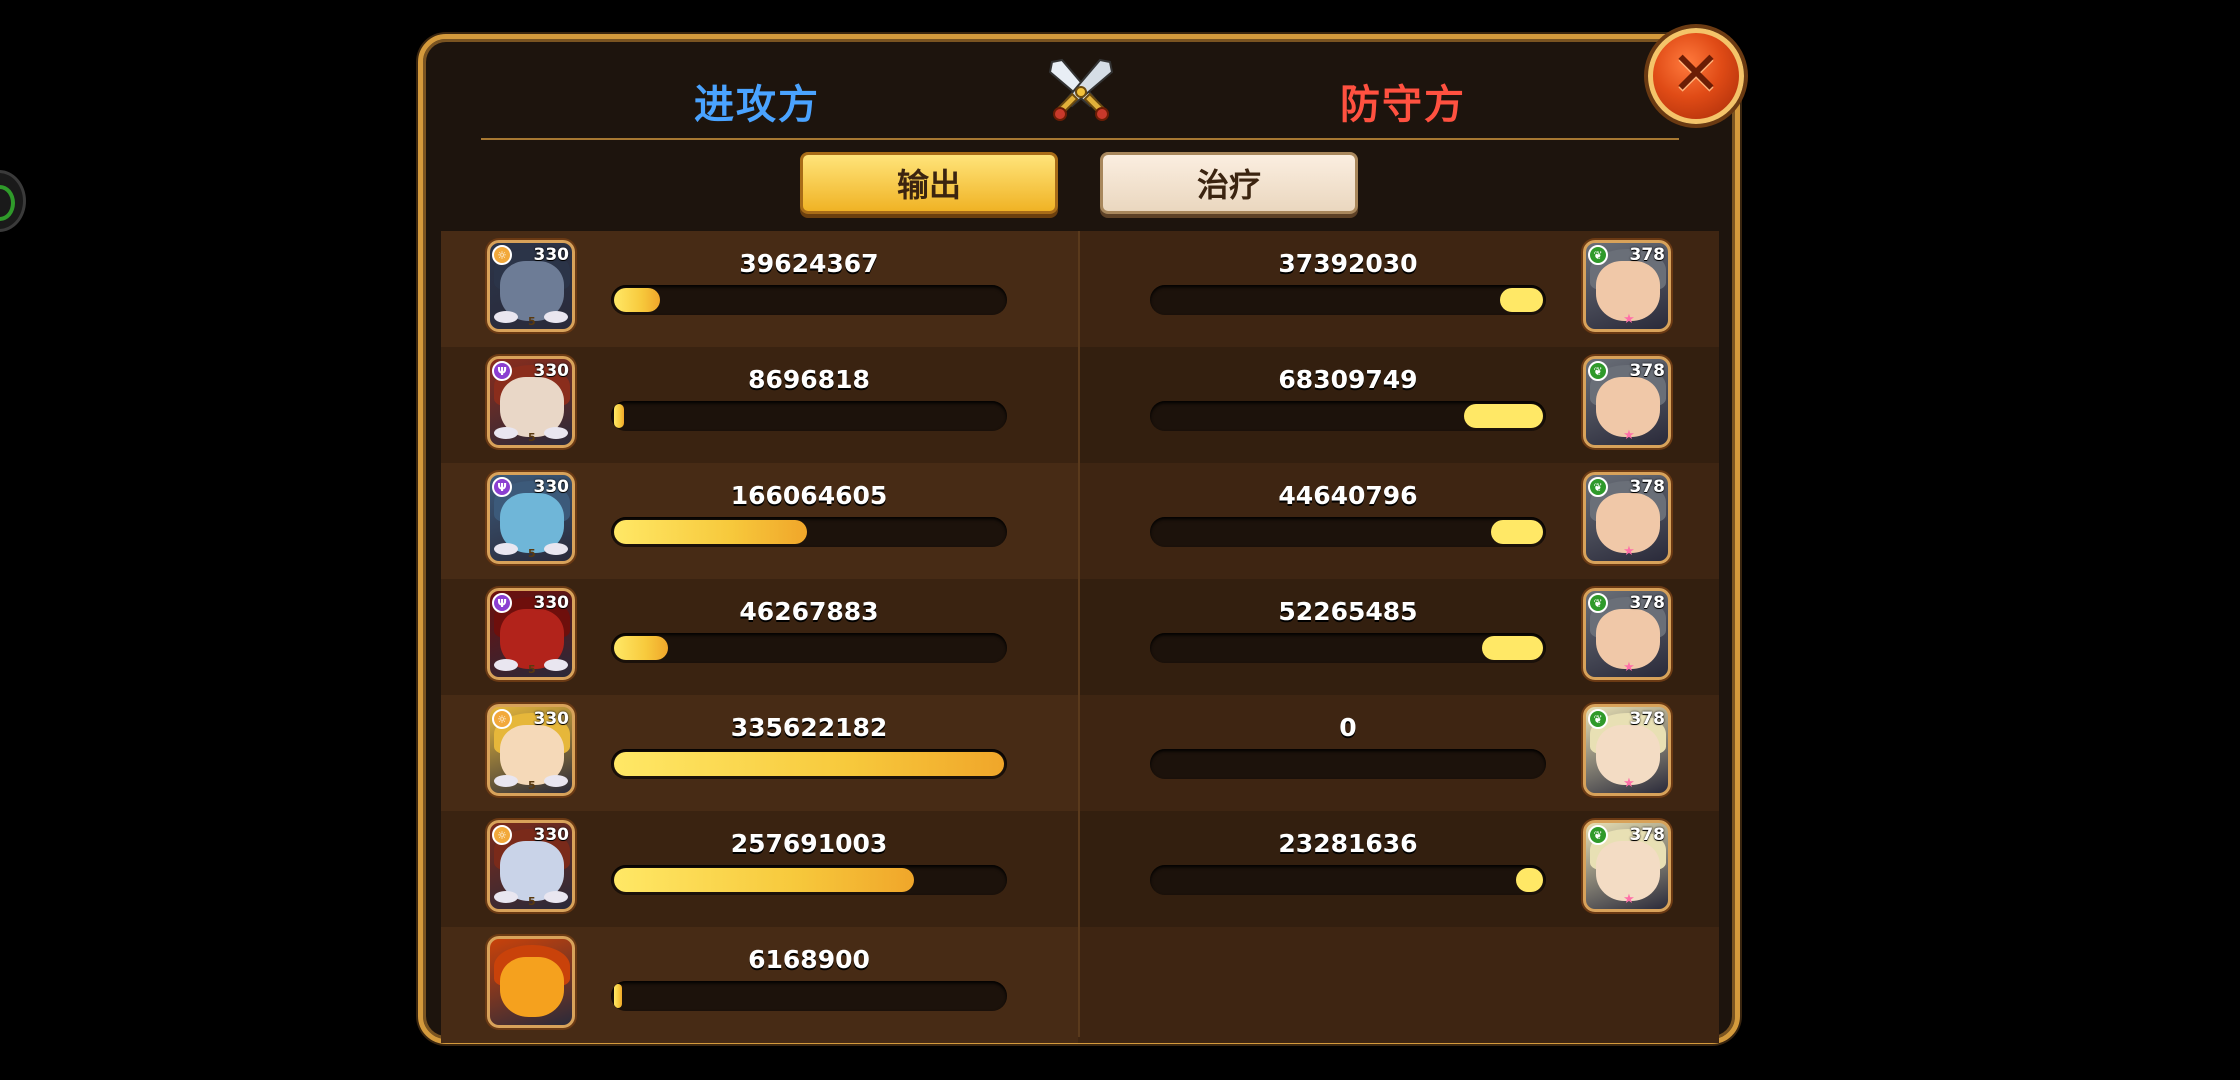  I want to click on tab-heal: 治疗, so click(1229, 183).